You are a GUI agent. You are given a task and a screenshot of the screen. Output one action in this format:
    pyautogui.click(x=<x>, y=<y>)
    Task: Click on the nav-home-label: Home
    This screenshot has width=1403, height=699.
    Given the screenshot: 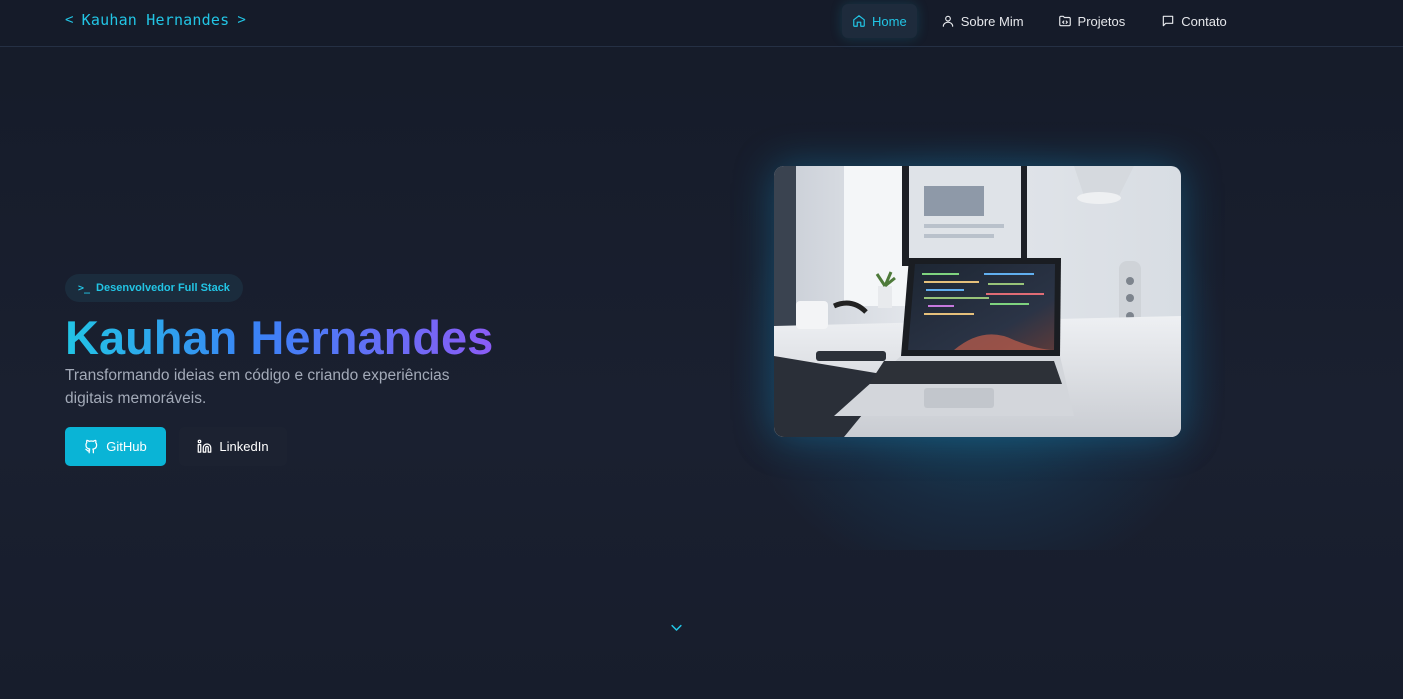 What is the action you would take?
    pyautogui.click(x=889, y=21)
    